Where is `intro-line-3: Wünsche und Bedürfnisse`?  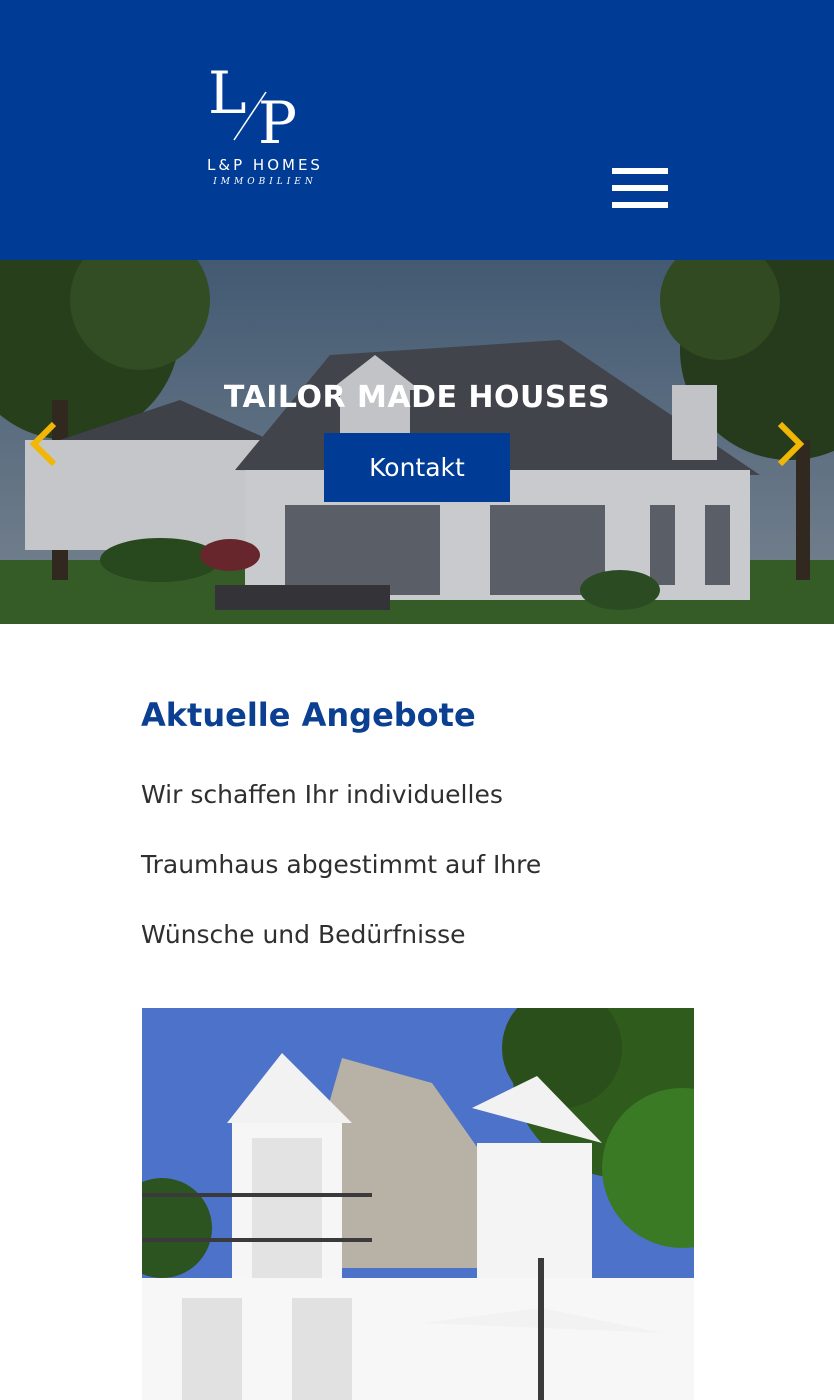 intro-line-3: Wünsche und Bedürfnisse is located at coordinates (303, 934).